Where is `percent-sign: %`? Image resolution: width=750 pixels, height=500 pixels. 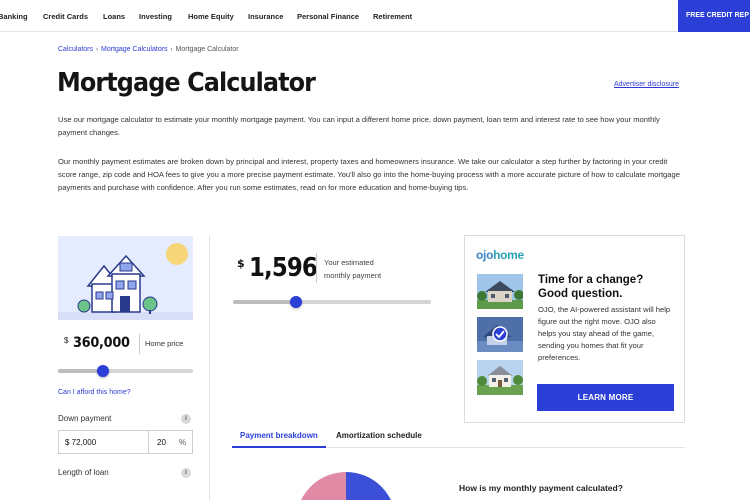
percent-sign: % is located at coordinates (183, 442).